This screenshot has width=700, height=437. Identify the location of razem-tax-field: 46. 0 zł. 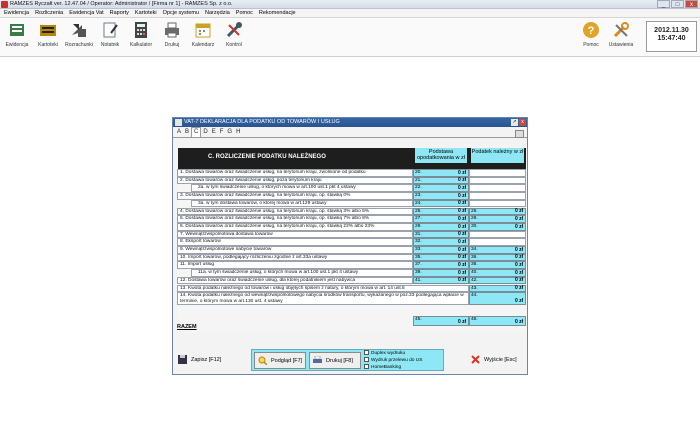
(497, 321).